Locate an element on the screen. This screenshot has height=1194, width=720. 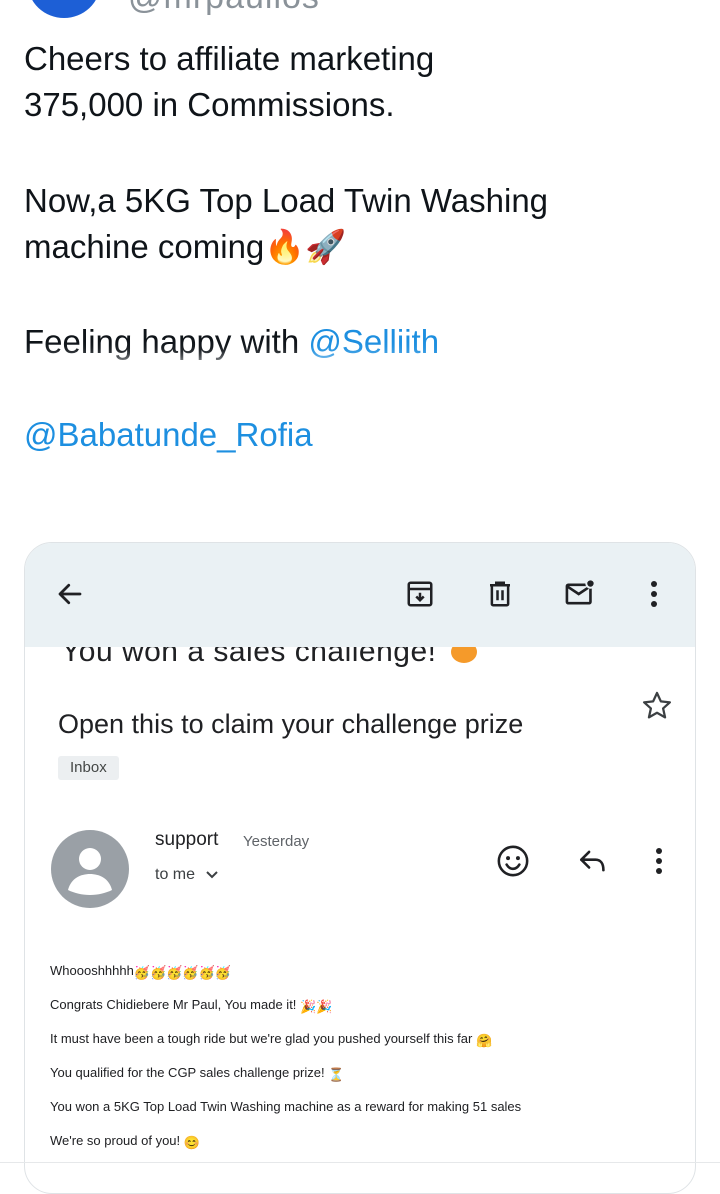
party-face-emojis: 🥳🥳🥳🥳🥳🥳 is located at coordinates (182, 972).